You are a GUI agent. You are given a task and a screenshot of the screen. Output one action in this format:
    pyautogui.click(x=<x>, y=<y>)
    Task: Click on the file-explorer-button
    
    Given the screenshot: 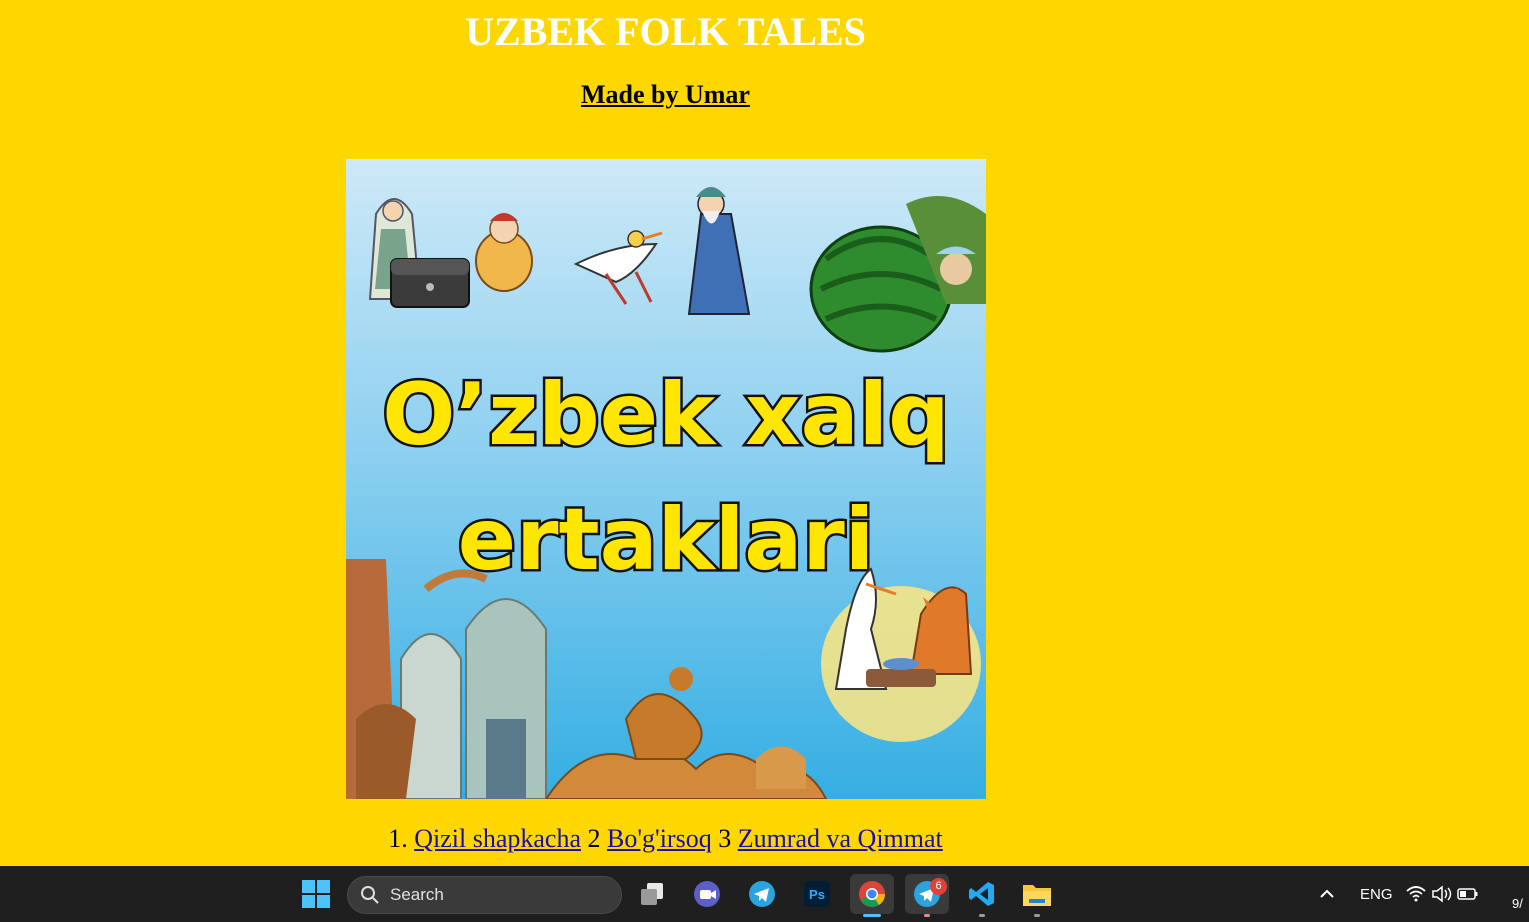 What is the action you would take?
    pyautogui.click(x=1037, y=895)
    